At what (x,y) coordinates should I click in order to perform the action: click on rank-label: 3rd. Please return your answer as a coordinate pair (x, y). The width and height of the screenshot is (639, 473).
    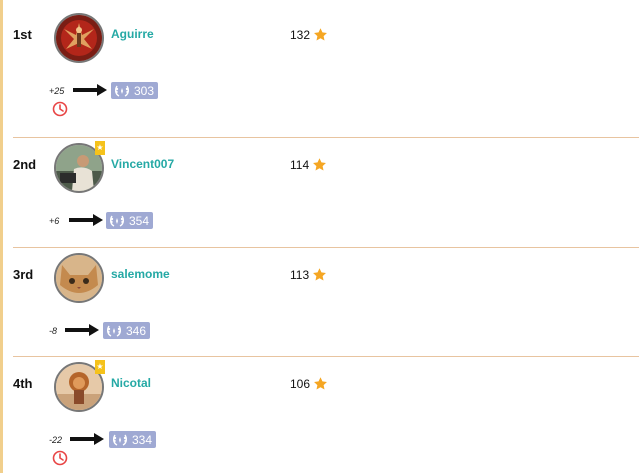
    Looking at the image, I should click on (23, 274).